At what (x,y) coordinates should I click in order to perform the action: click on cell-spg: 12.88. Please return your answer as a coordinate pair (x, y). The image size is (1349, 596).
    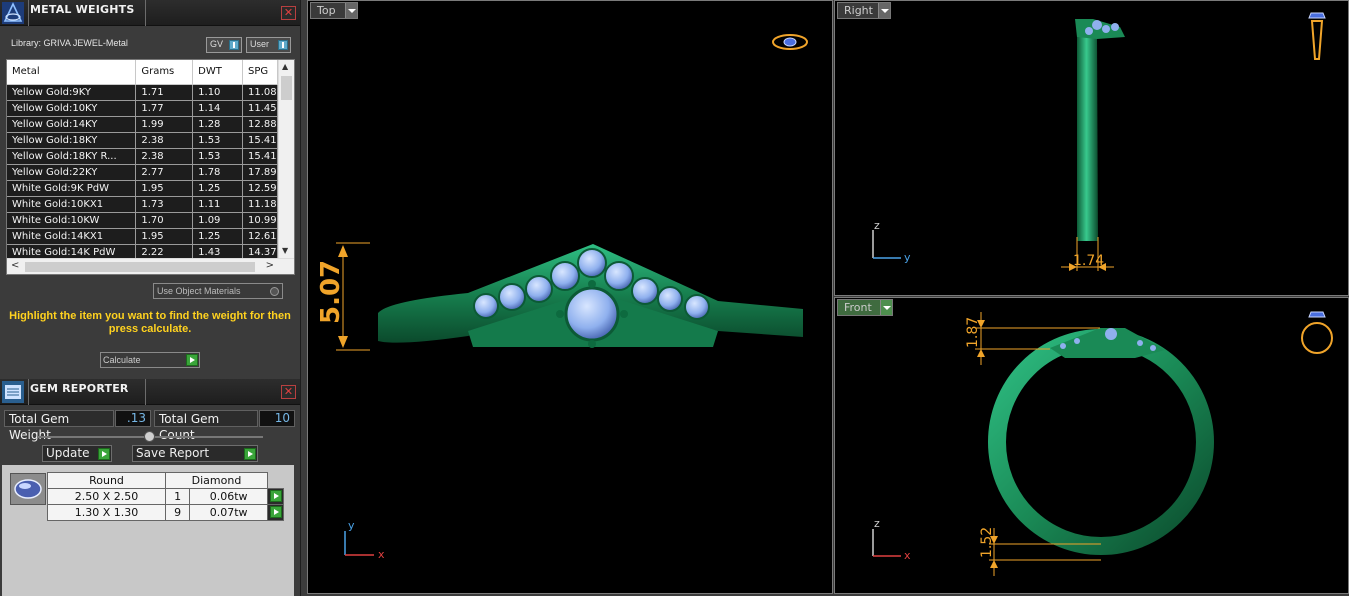
    Looking at the image, I should click on (260, 124).